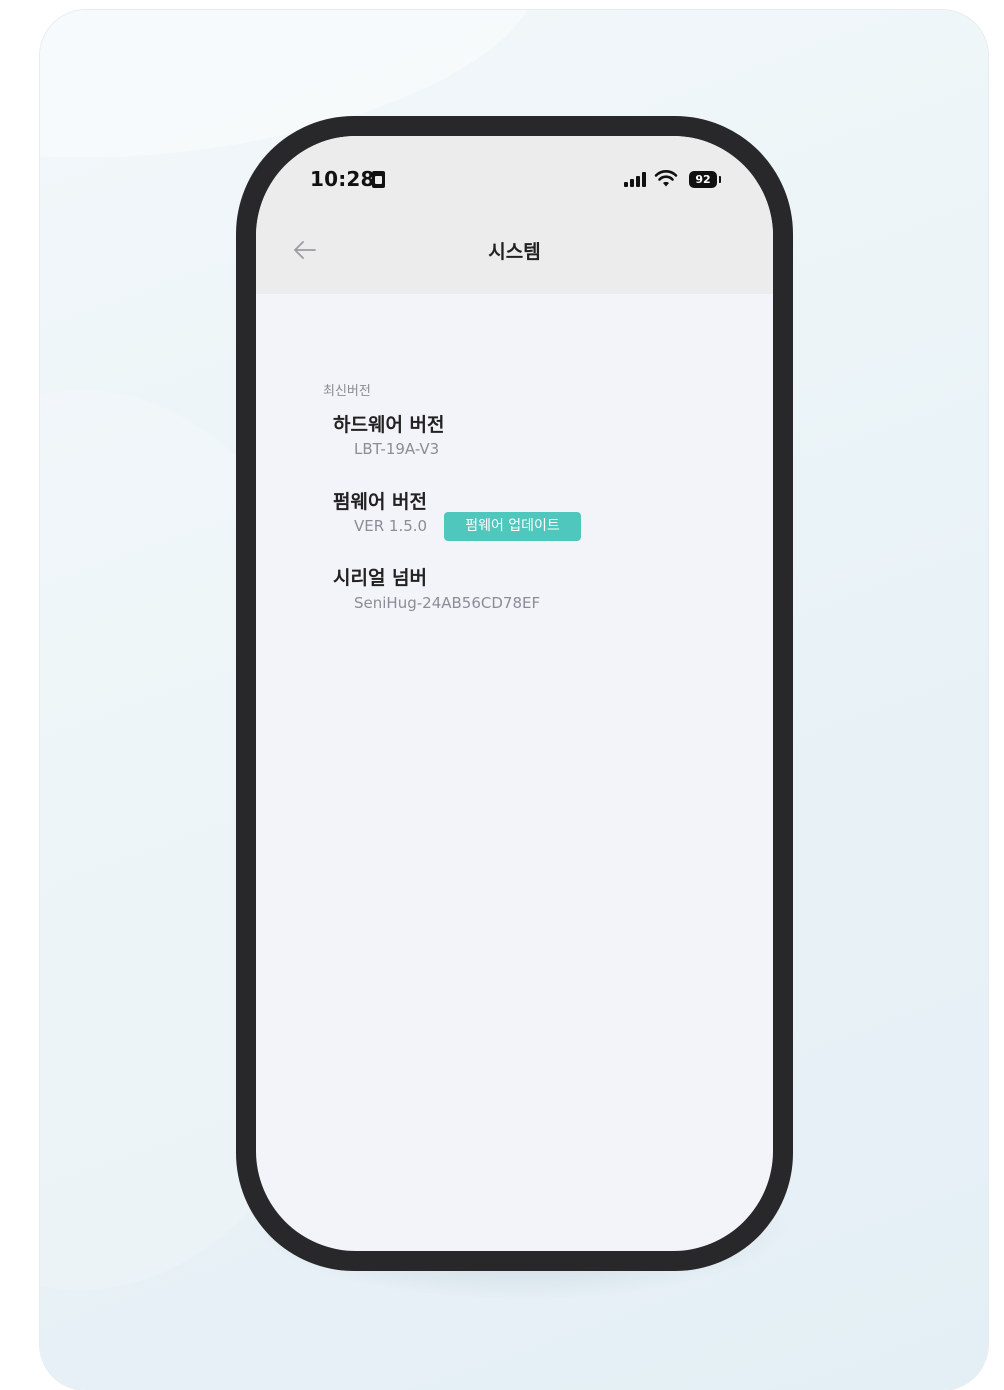  I want to click on cellular-signal-icon, so click(635, 179).